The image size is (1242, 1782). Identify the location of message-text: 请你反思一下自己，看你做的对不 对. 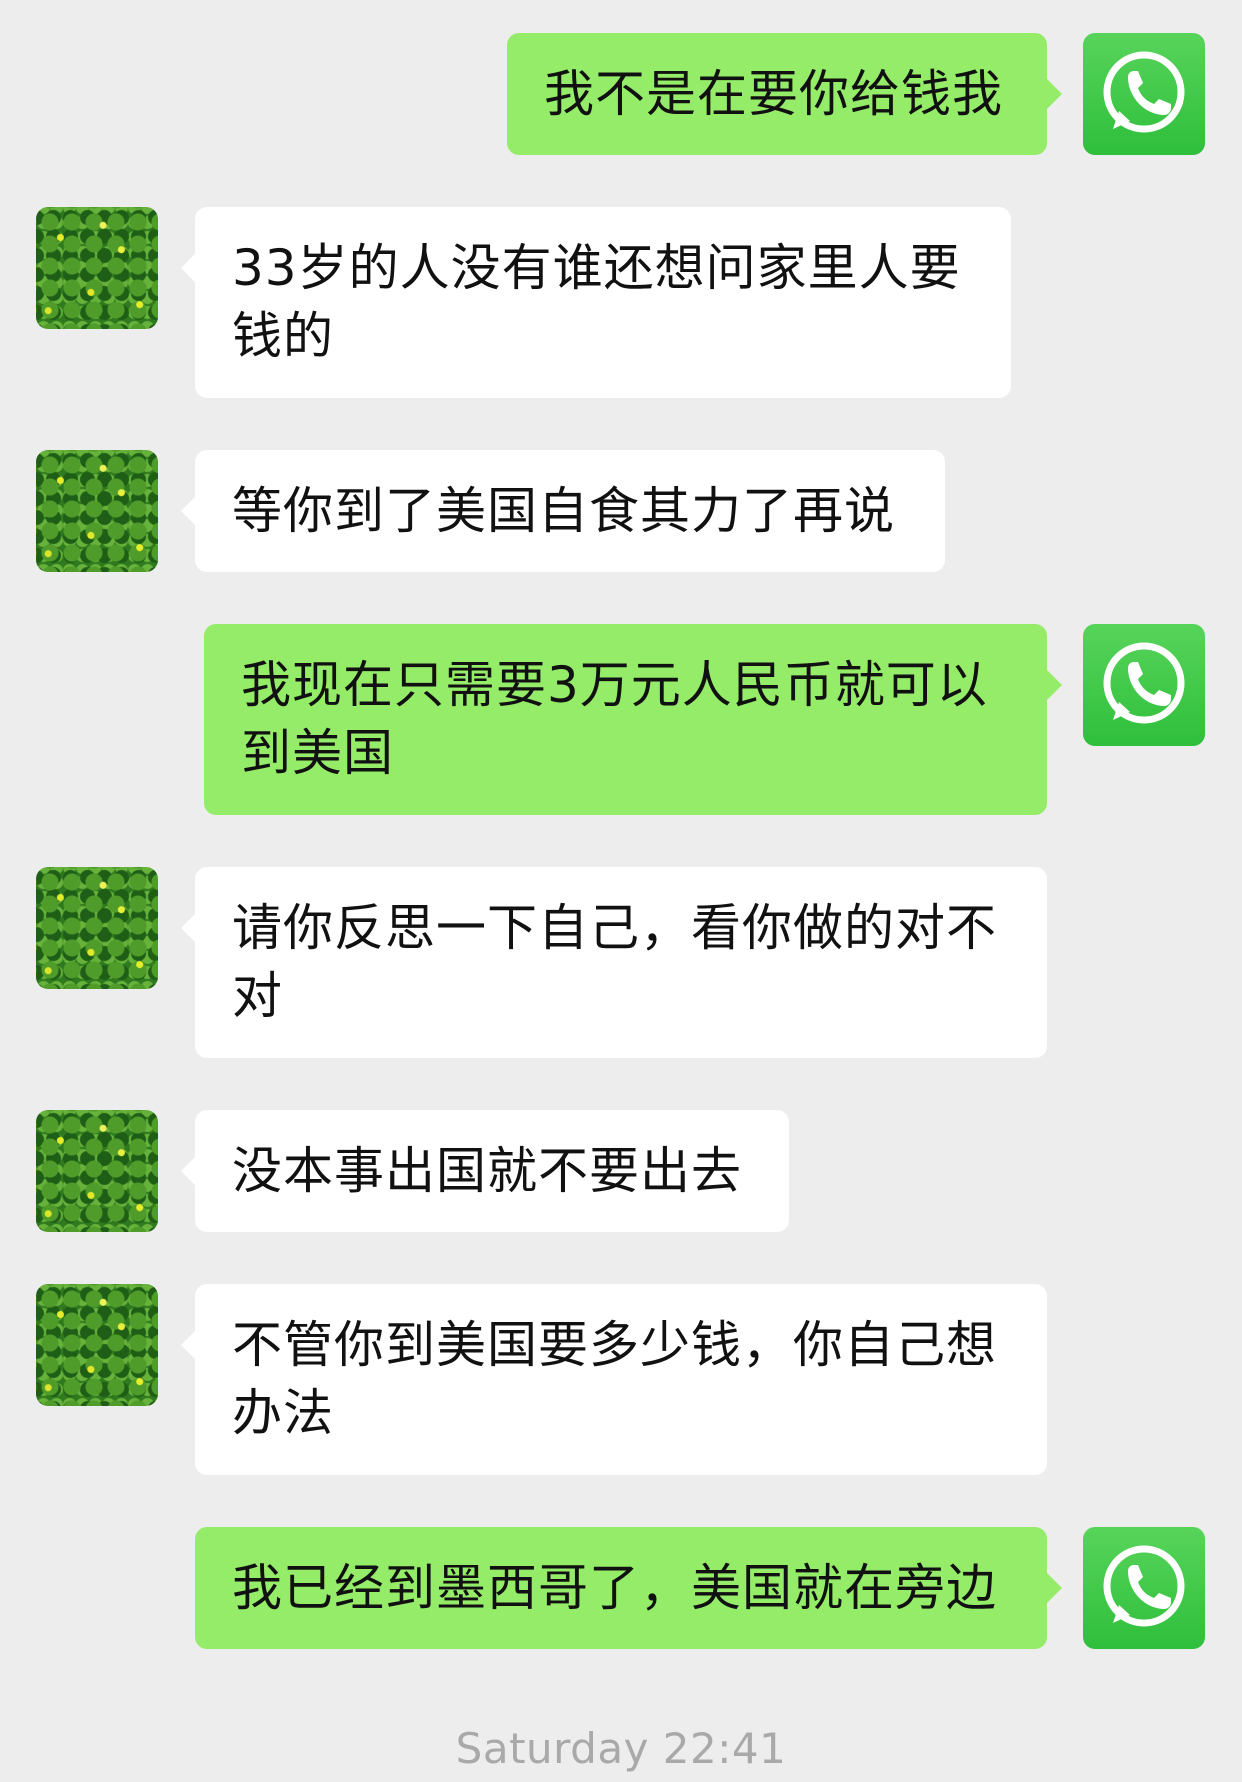
(614, 962).